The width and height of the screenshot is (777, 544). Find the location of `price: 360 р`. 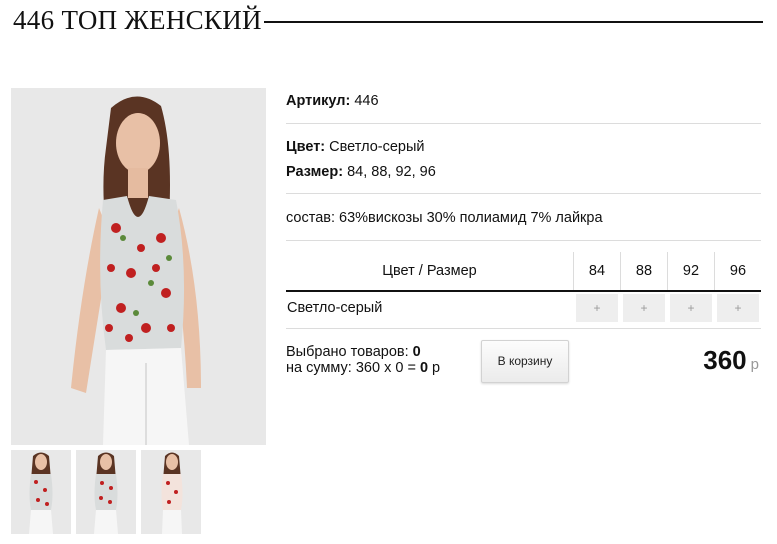

price: 360 р is located at coordinates (731, 360).